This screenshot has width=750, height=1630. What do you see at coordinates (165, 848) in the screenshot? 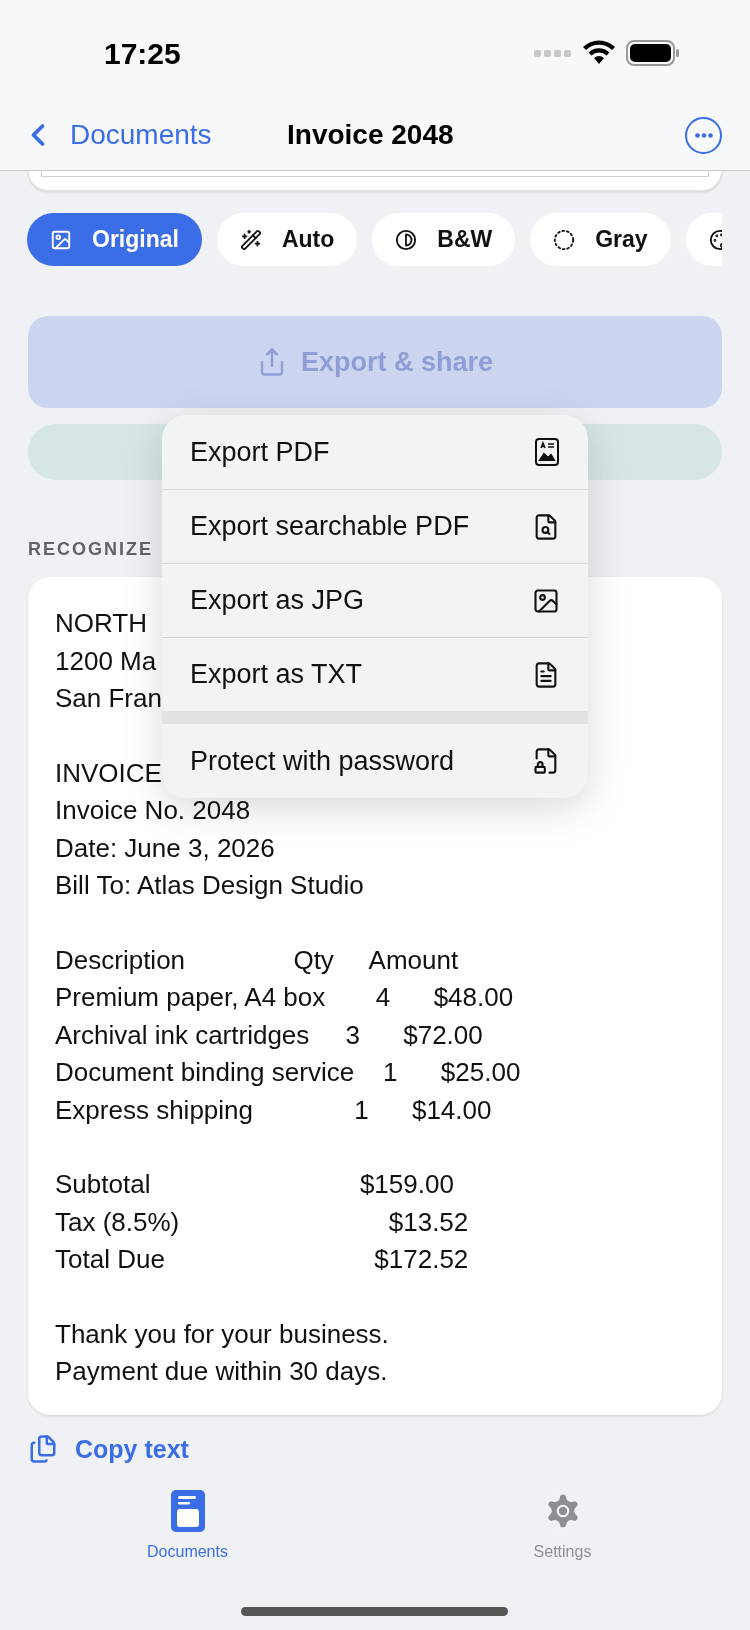
I see `text-line: Date: June 3, 2026` at bounding box center [165, 848].